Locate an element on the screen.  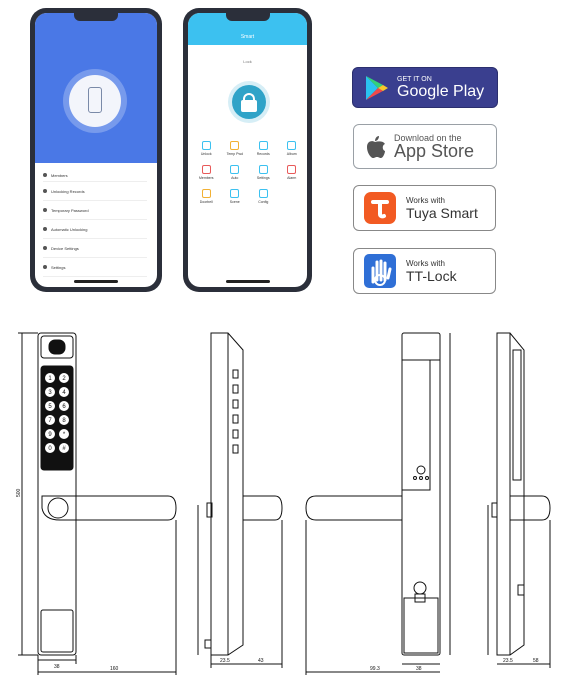
rear-view is located at coordinates (378, 503).